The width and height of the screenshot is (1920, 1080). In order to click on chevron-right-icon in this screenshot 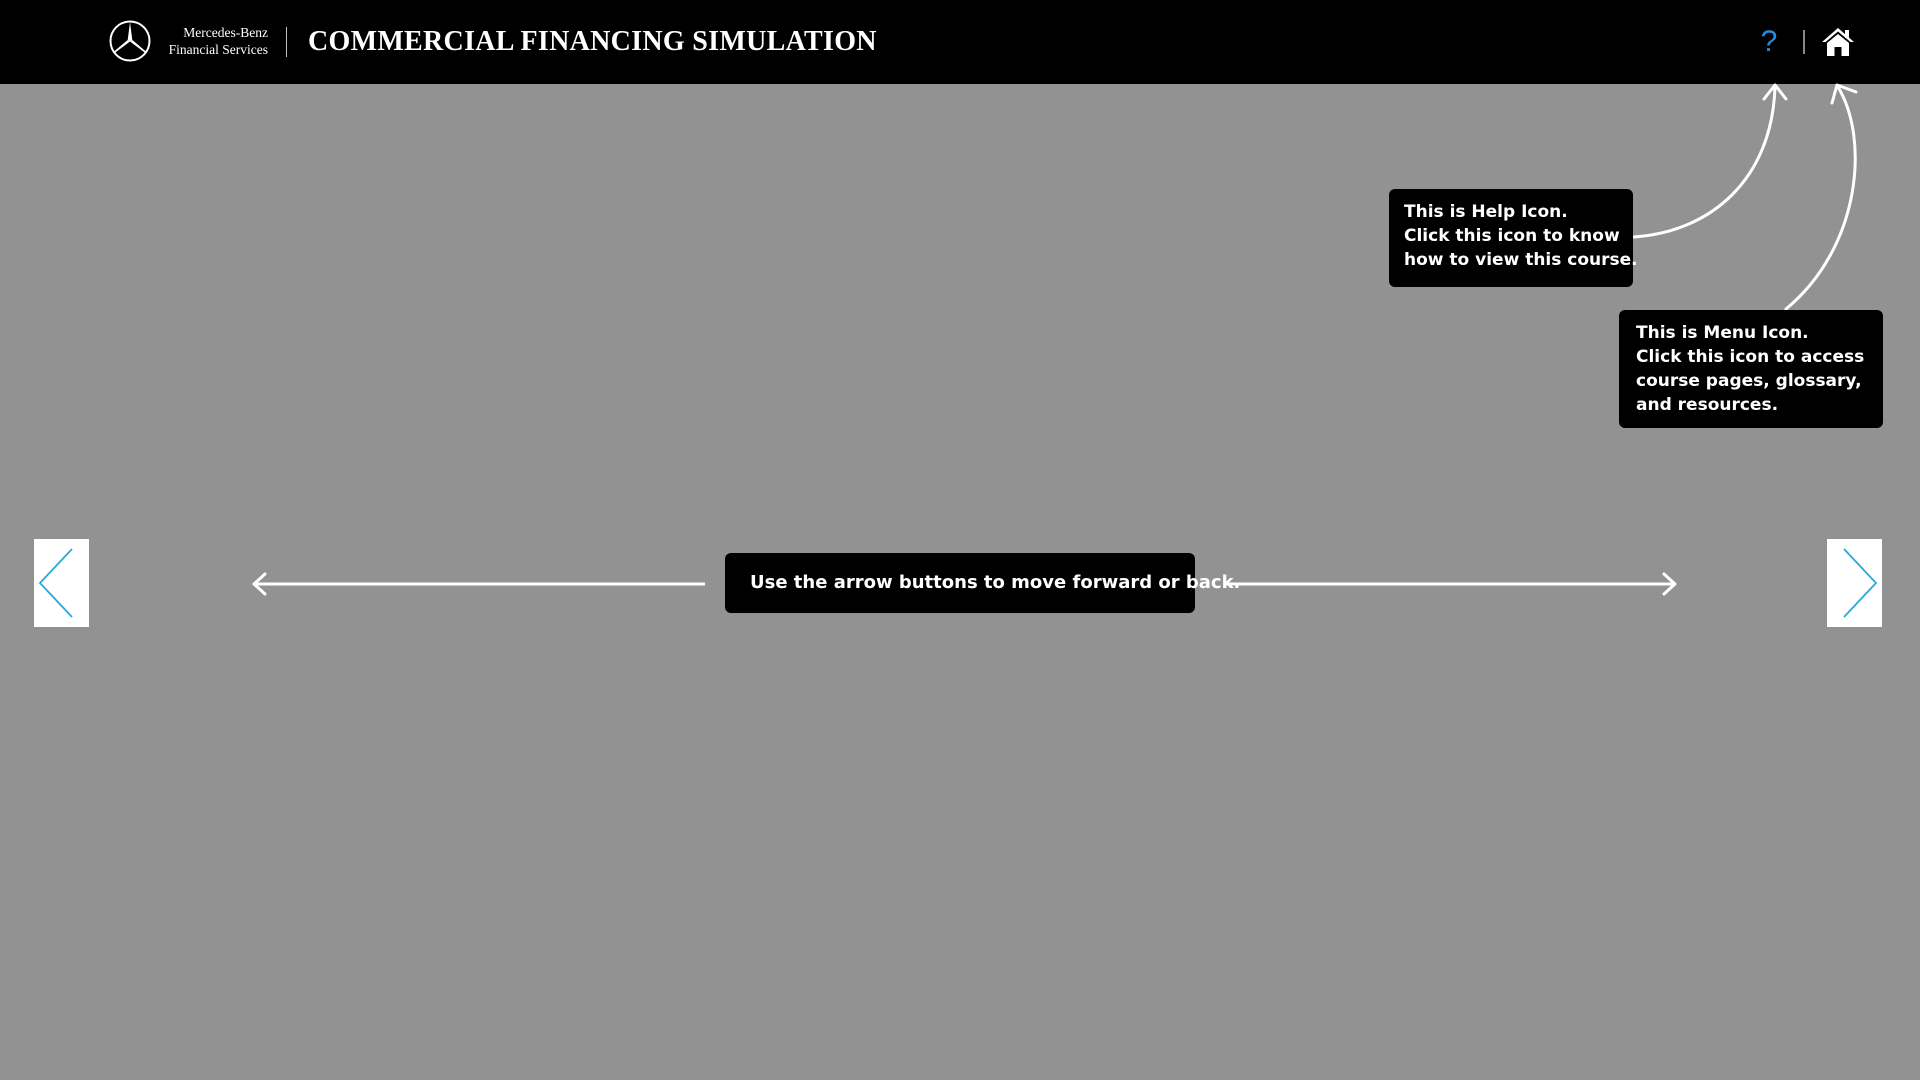, I will do `click(1860, 583)`.